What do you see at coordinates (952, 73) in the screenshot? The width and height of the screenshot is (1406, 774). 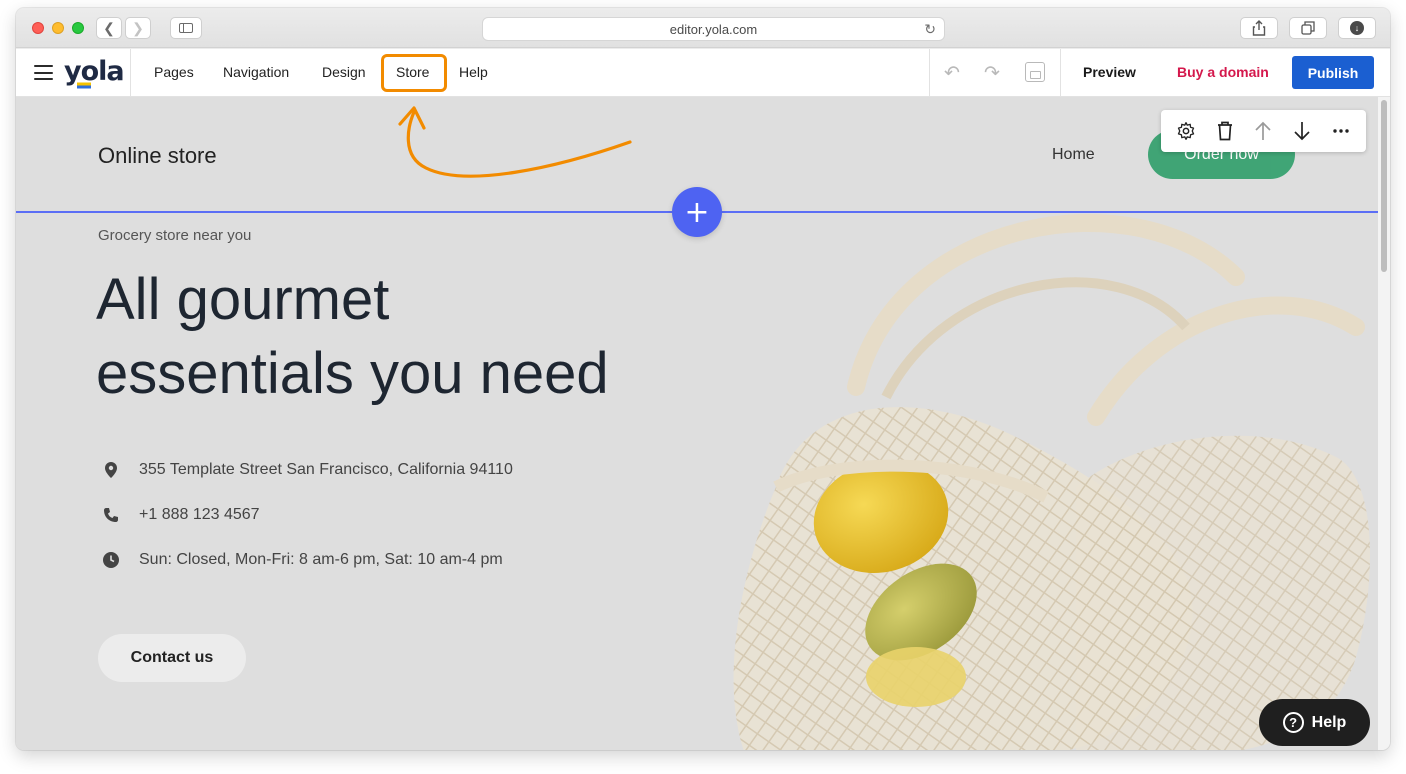 I see `undo-icon: ↶` at bounding box center [952, 73].